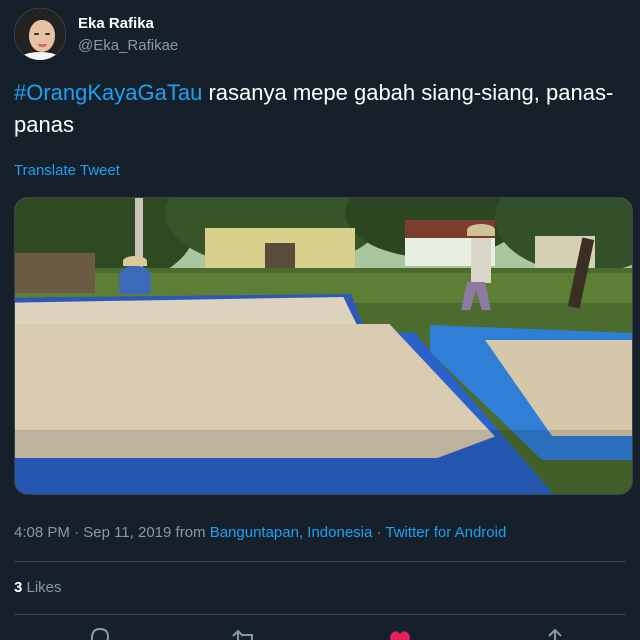  I want to click on like-button, so click(400, 632).